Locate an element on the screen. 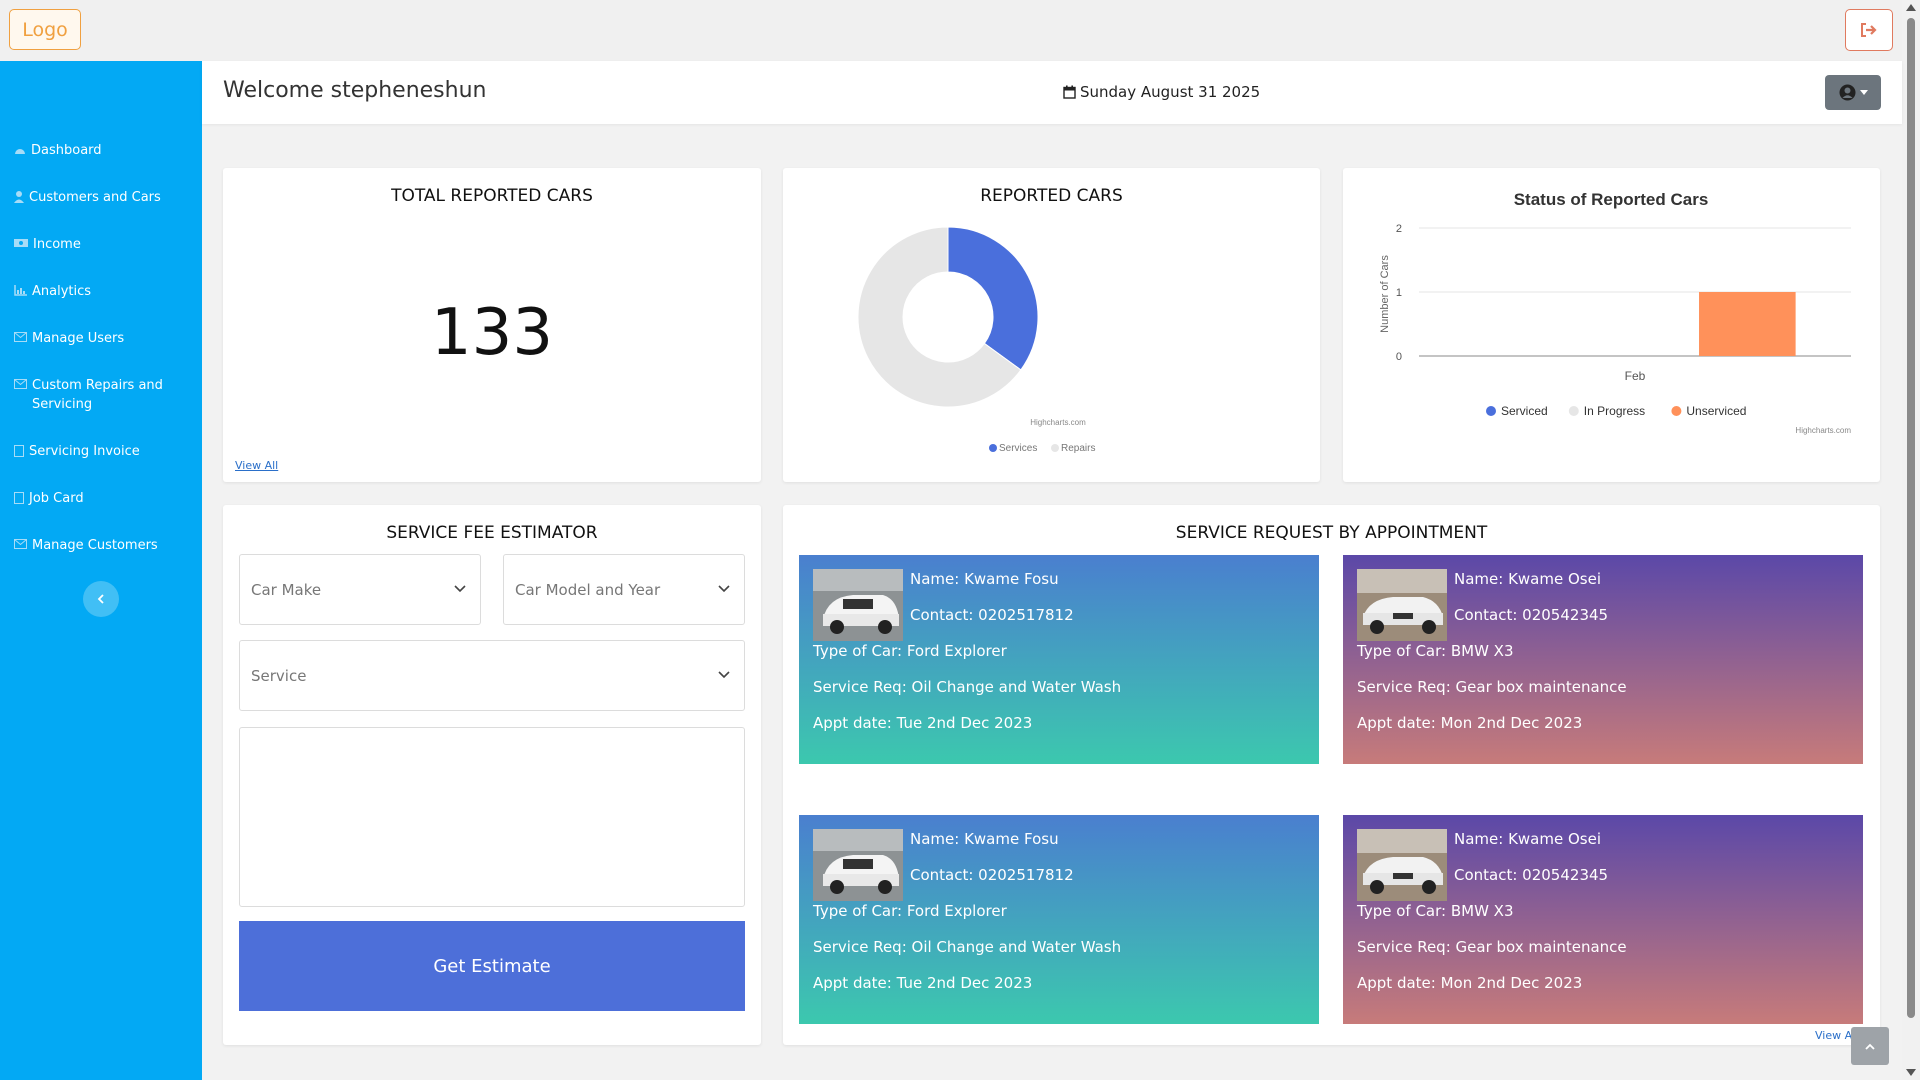 This screenshot has width=1920, height=1080. sidebar-item-label: Manage Customers is located at coordinates (95, 545).